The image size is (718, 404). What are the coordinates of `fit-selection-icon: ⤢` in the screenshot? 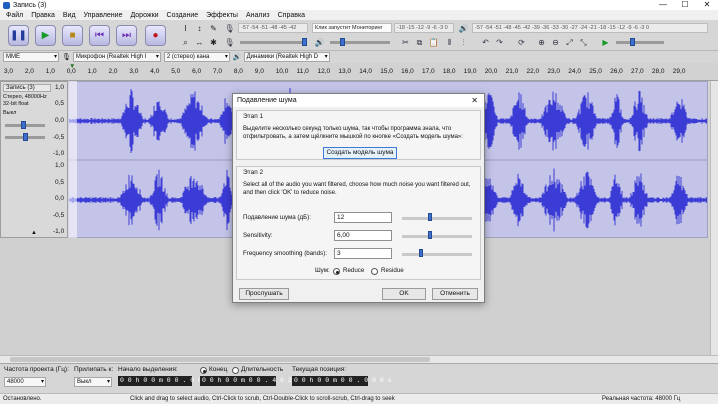 It's located at (569, 42).